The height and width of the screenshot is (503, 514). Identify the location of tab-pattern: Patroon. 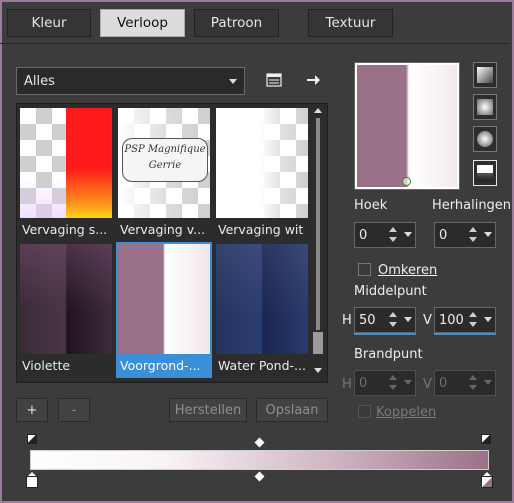
(236, 23).